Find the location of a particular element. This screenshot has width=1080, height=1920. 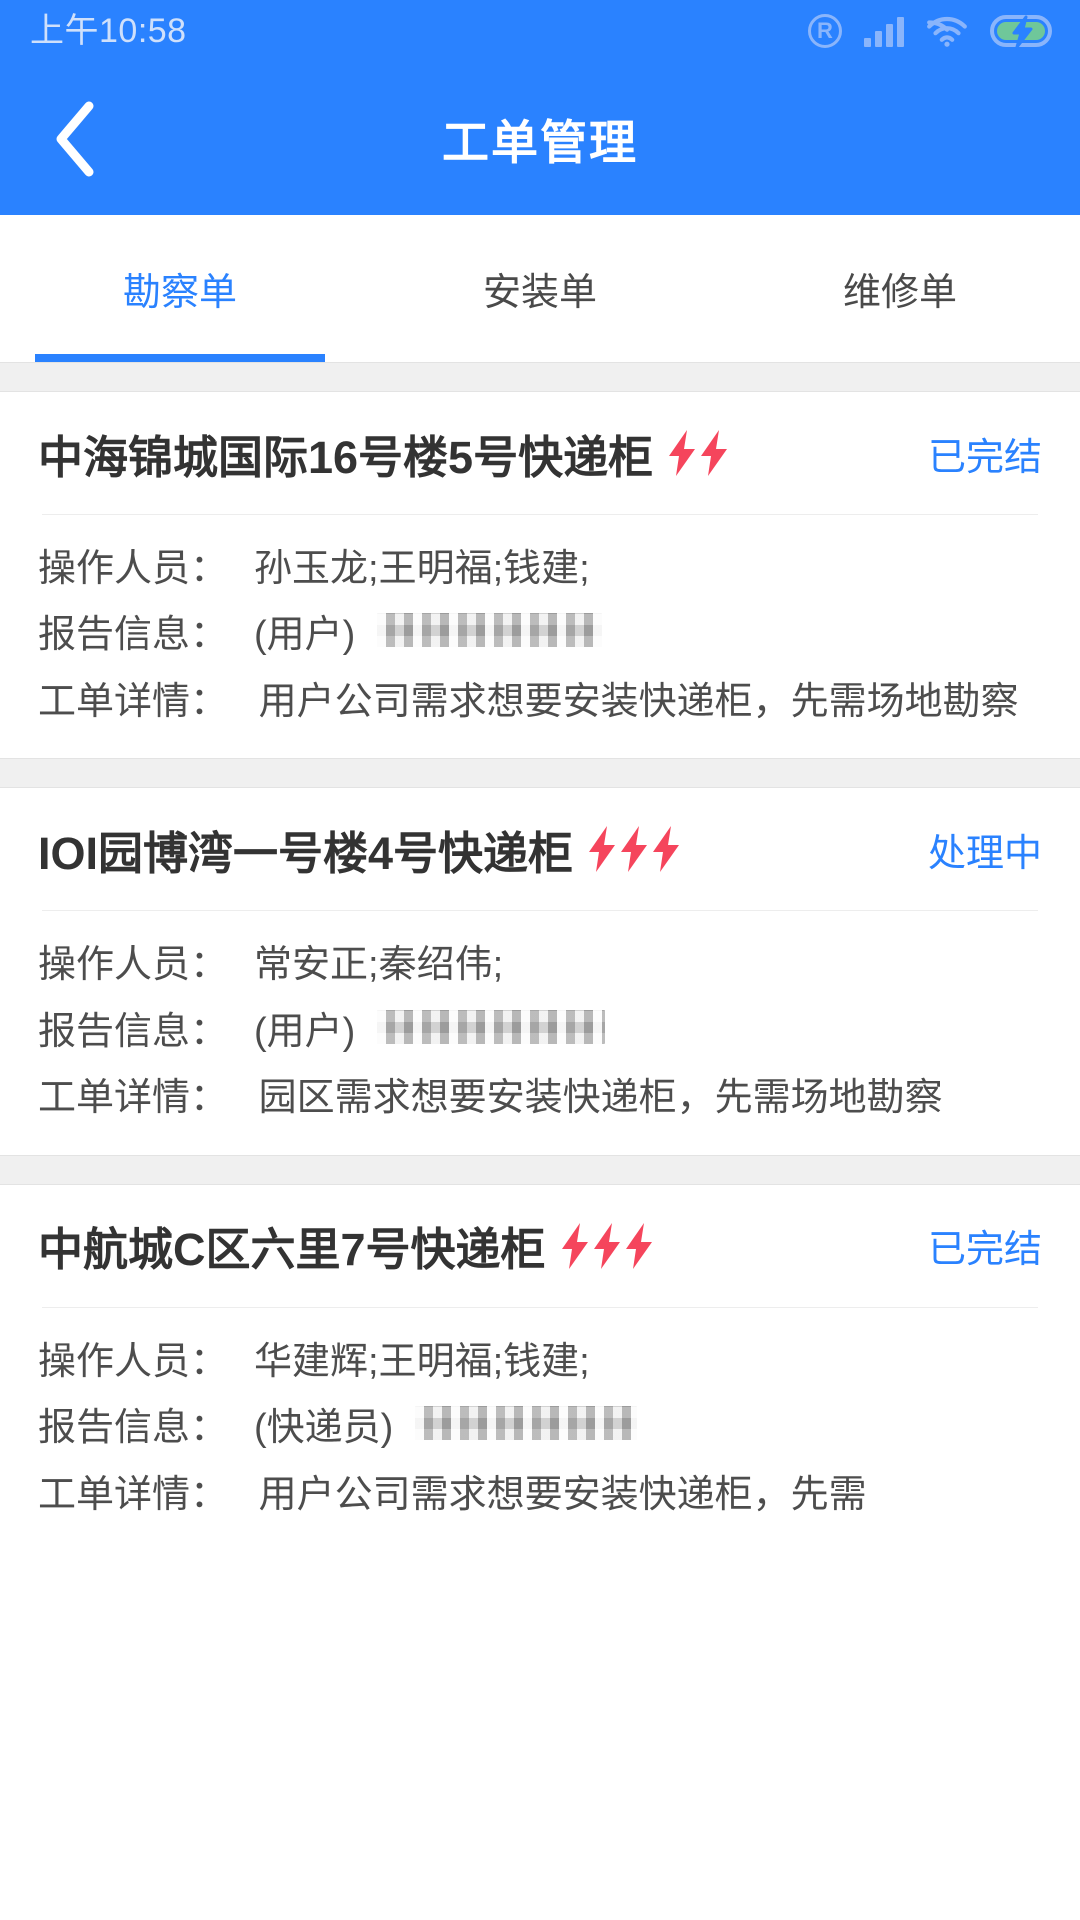

operator-row: 操作人员： 常安正;秦绍伟; is located at coordinates (540, 965).